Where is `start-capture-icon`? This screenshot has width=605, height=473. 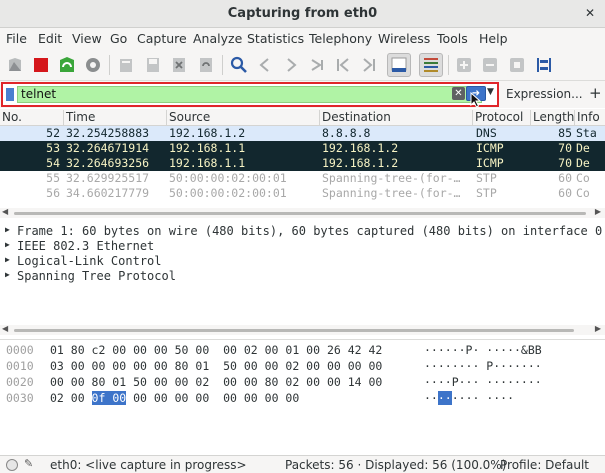 start-capture-icon is located at coordinates (15, 65).